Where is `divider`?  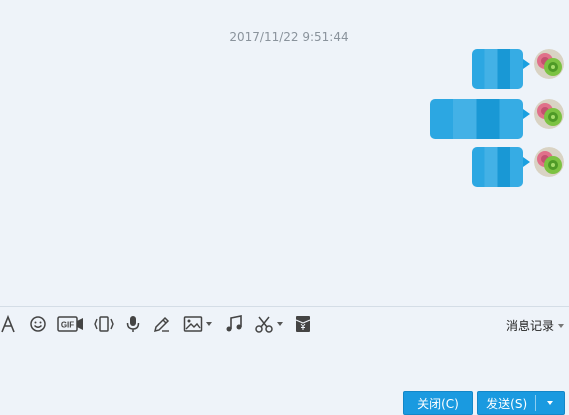
divider is located at coordinates (284, 306).